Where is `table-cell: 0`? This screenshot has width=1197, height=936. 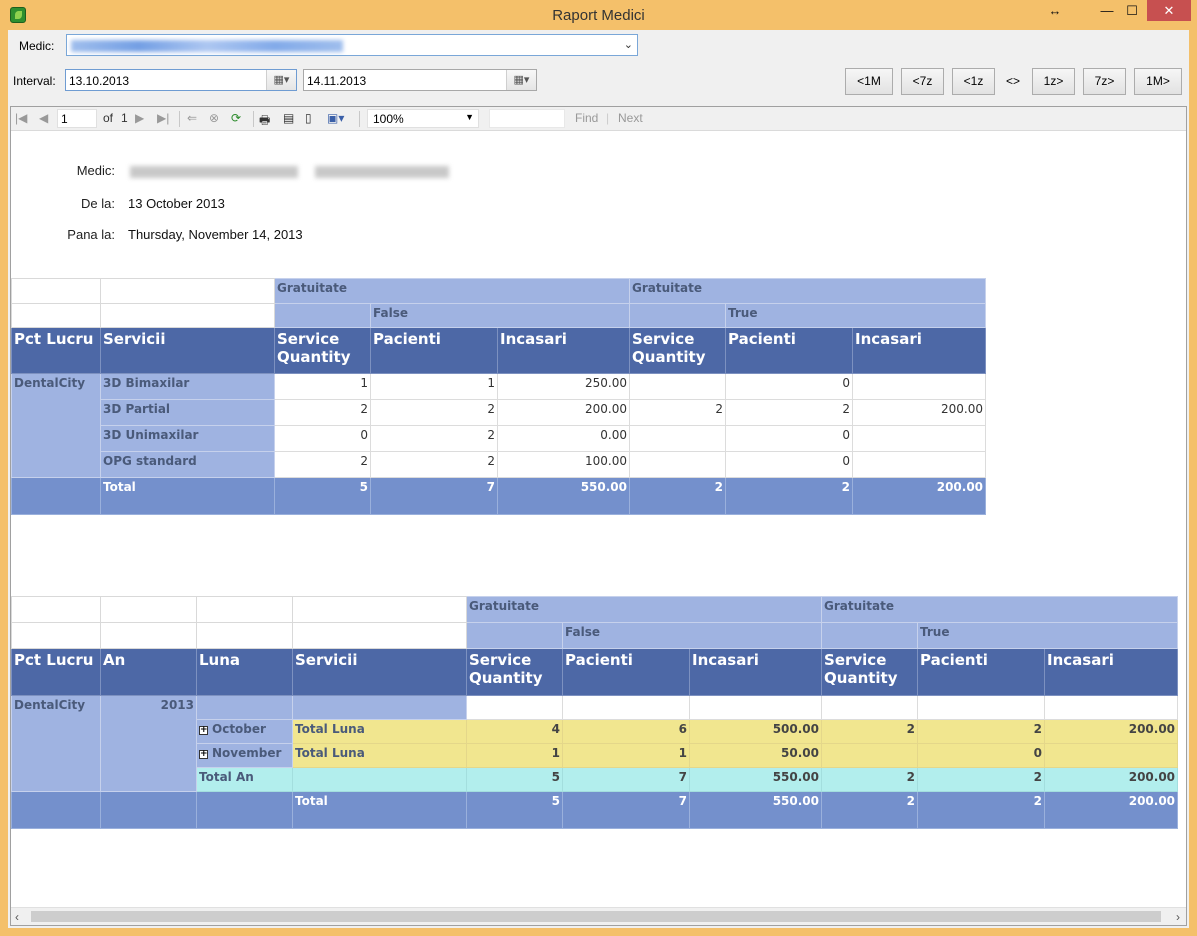 table-cell: 0 is located at coordinates (789, 438).